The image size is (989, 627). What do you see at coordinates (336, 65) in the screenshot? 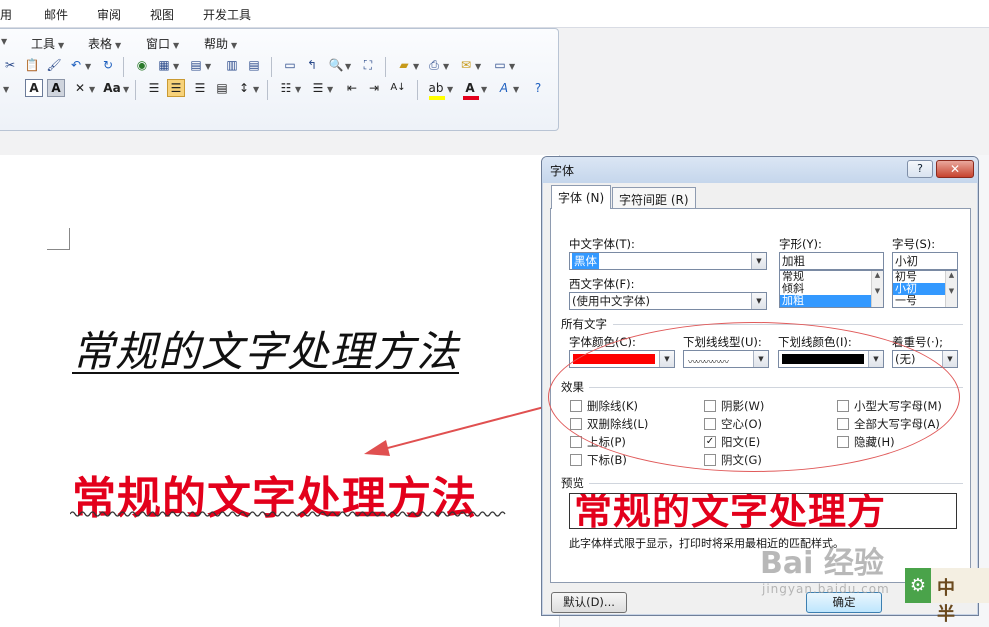
I see `zoom-icon: 🔍` at bounding box center [336, 65].